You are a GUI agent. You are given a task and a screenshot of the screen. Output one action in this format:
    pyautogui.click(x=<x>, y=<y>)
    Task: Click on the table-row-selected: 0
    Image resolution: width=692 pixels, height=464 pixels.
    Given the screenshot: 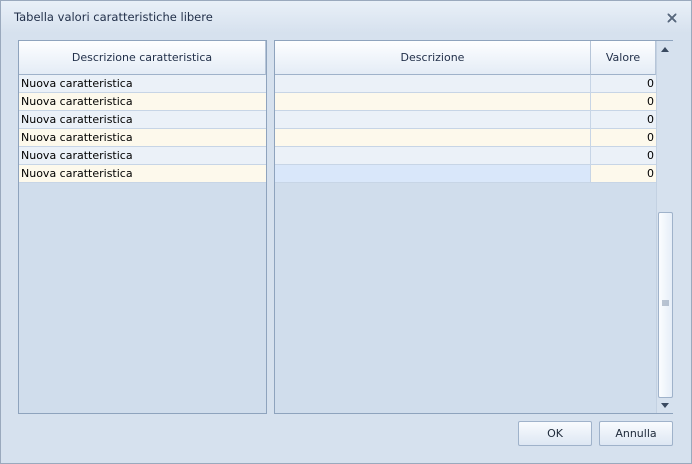 What is the action you would take?
    pyautogui.click(x=465, y=174)
    